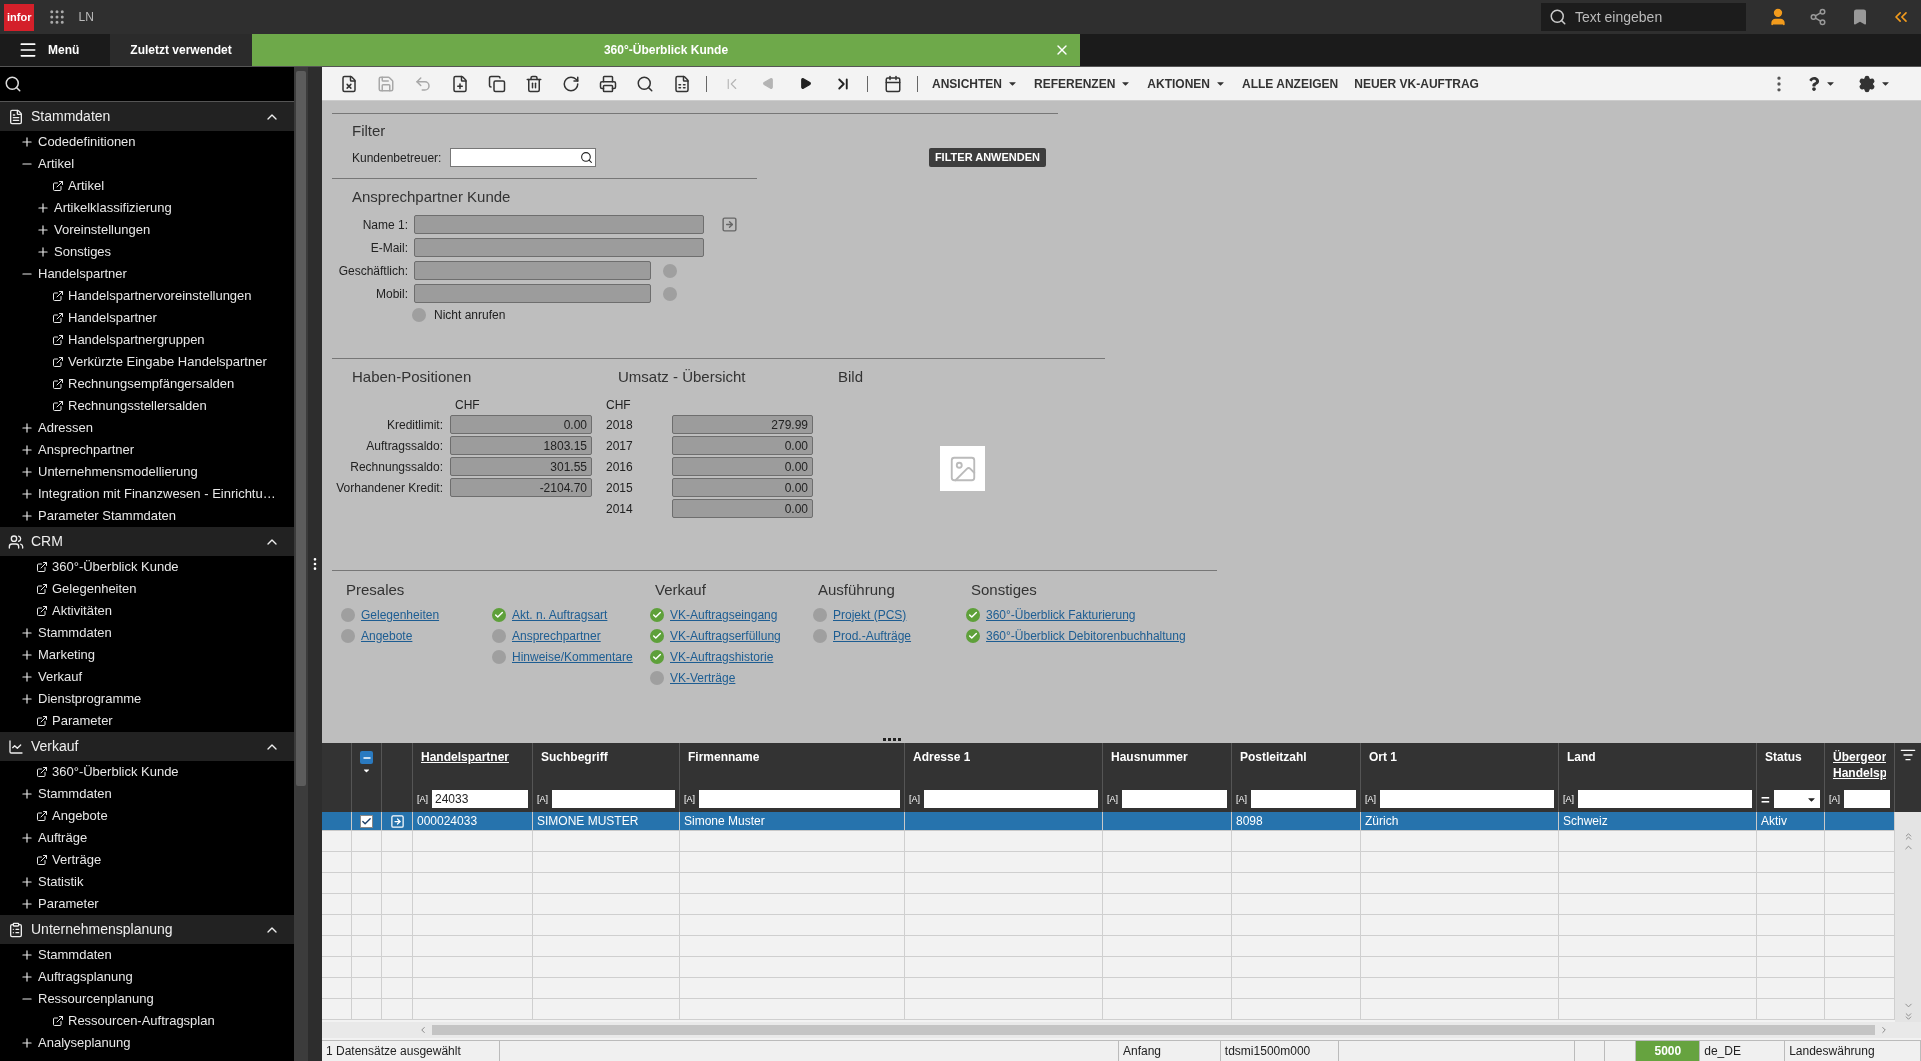  I want to click on caret-icon, so click(366, 770).